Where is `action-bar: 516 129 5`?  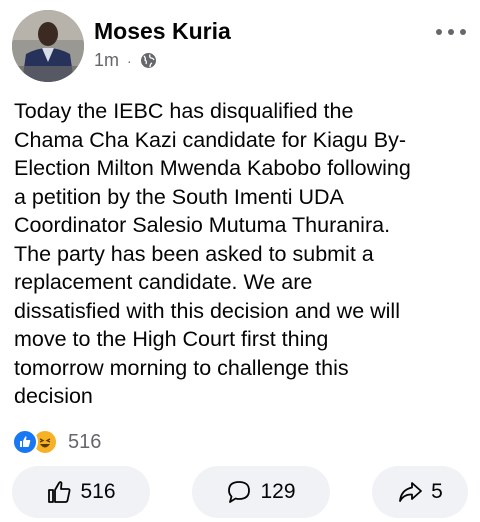
action-bar: 516 129 5 is located at coordinates (240, 493).